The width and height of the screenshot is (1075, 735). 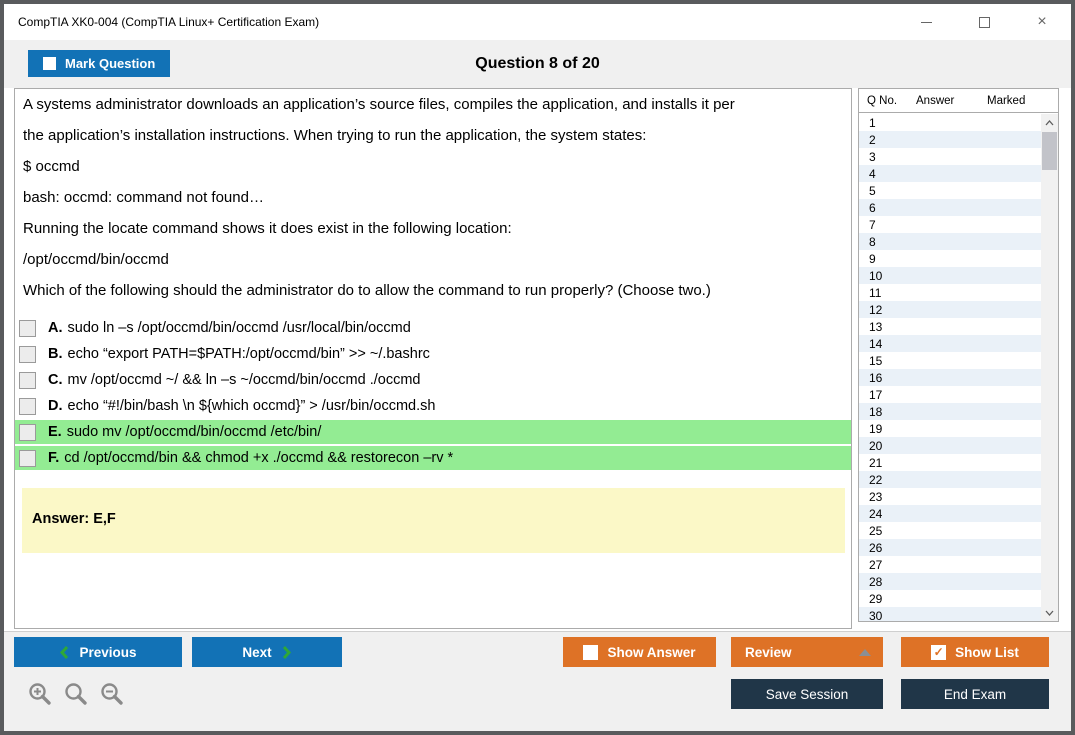 I want to click on previous-button: Previous, so click(x=98, y=652).